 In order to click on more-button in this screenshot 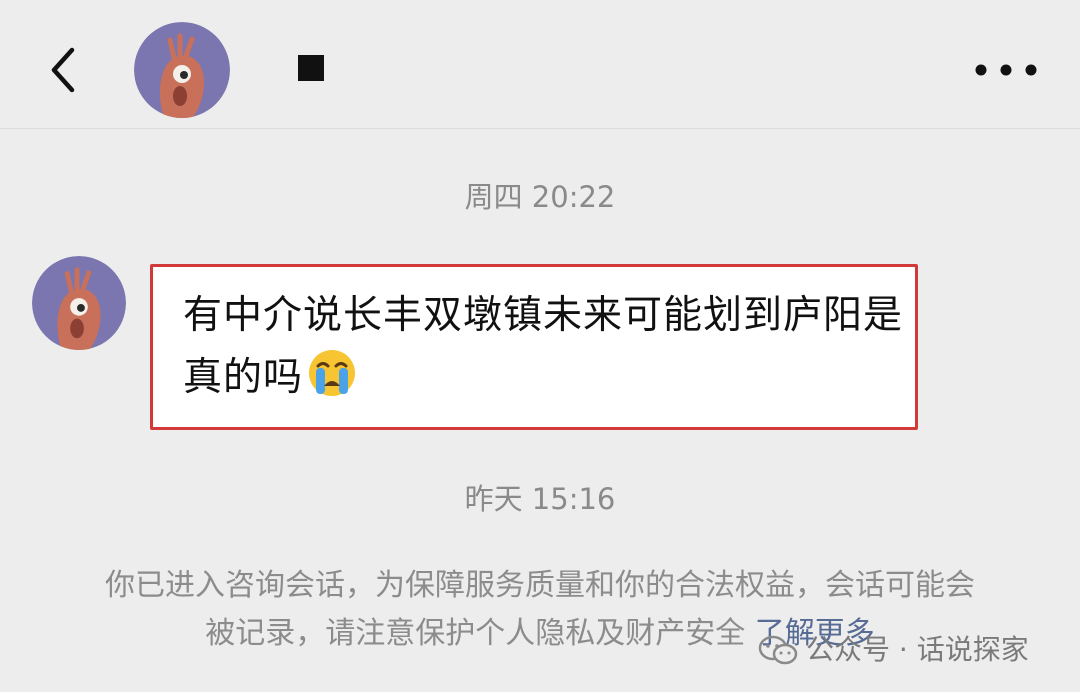, I will do `click(1006, 70)`.